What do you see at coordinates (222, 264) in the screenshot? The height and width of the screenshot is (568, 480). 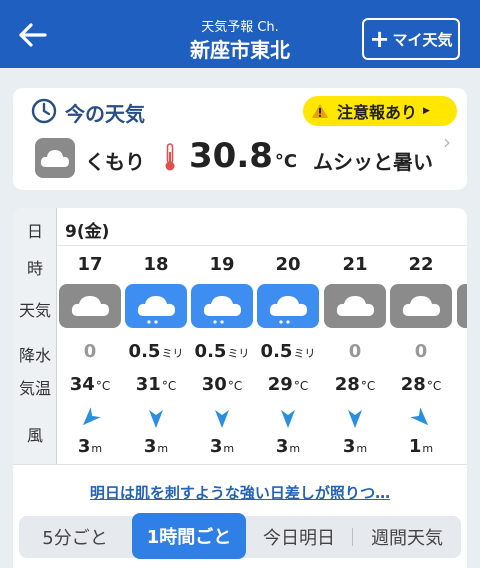 I see `hour-label: 19` at bounding box center [222, 264].